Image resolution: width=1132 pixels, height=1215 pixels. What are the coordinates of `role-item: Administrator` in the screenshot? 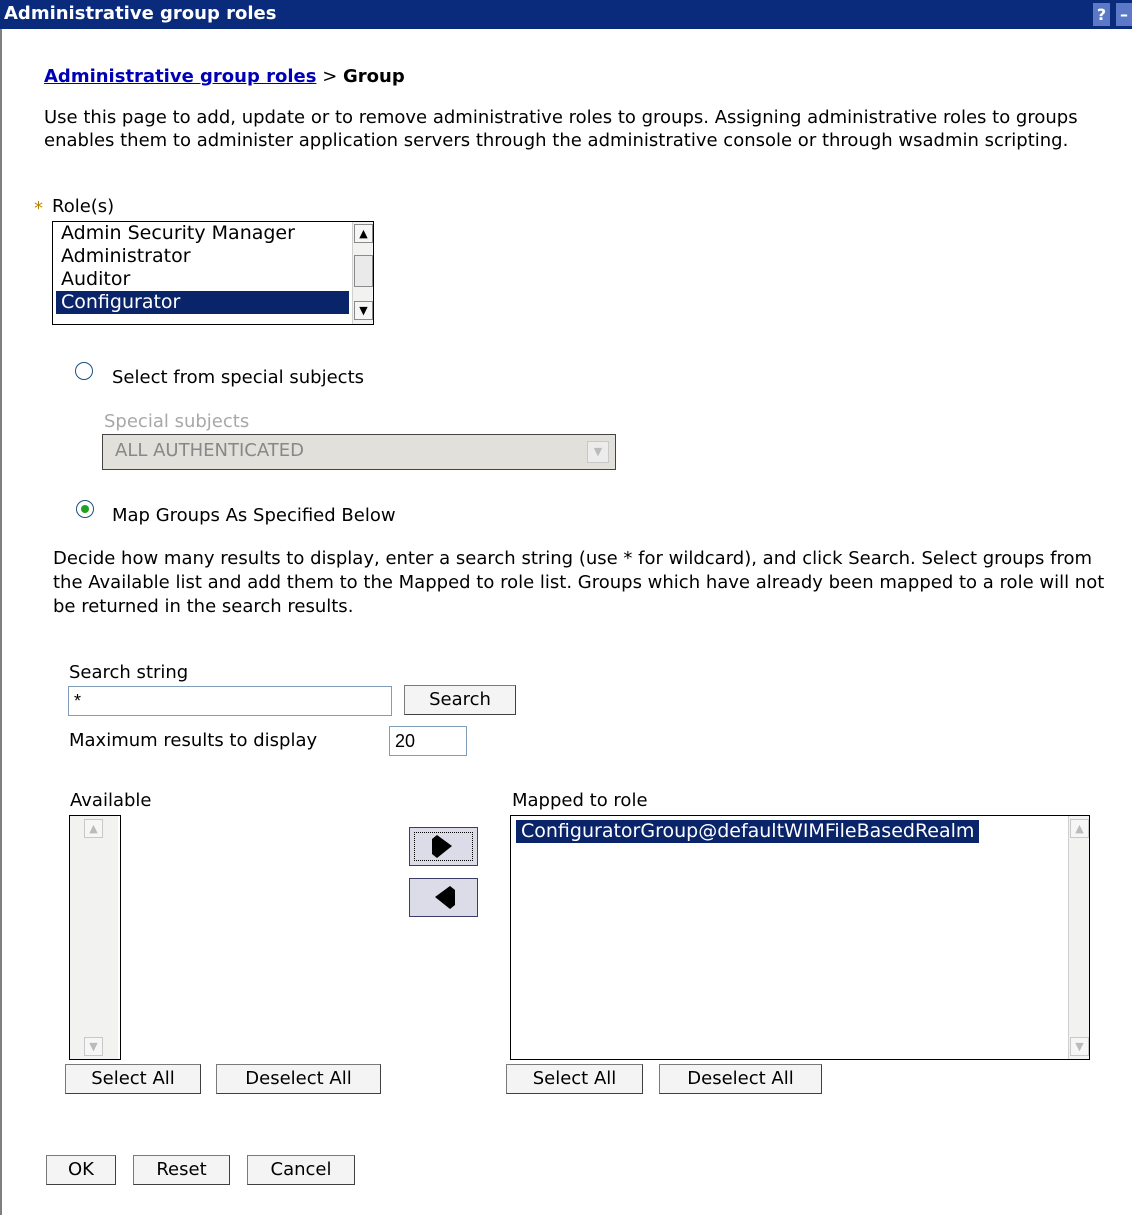 It's located at (213, 256).